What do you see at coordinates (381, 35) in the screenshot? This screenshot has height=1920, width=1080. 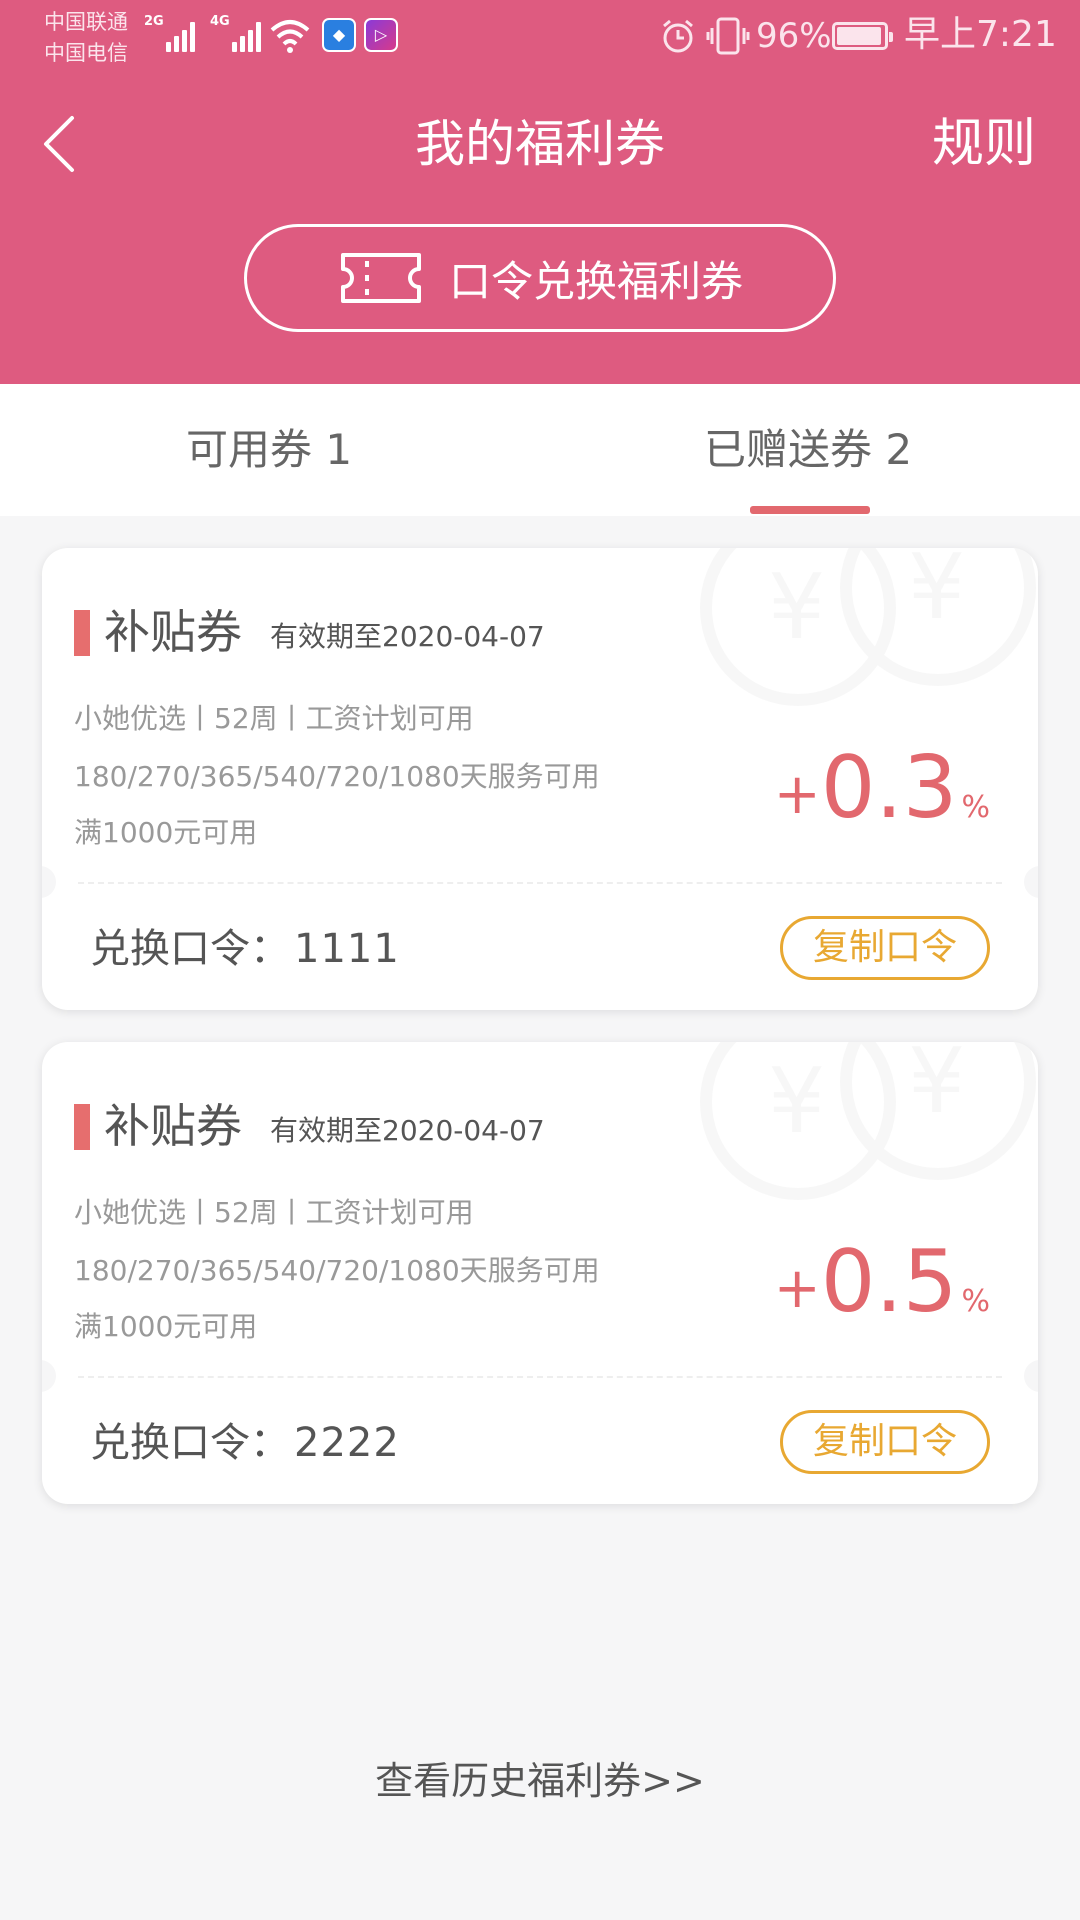 I see `video-app-icon: ▷` at bounding box center [381, 35].